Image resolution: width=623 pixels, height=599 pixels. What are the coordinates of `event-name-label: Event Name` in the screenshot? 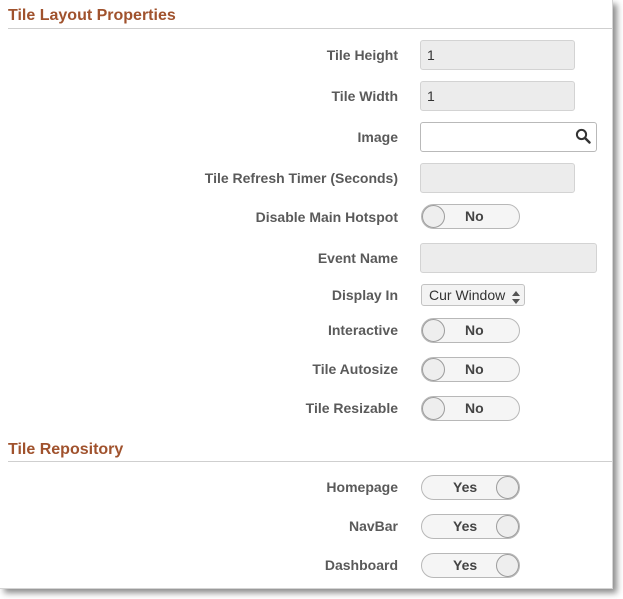 It's located at (357, 258).